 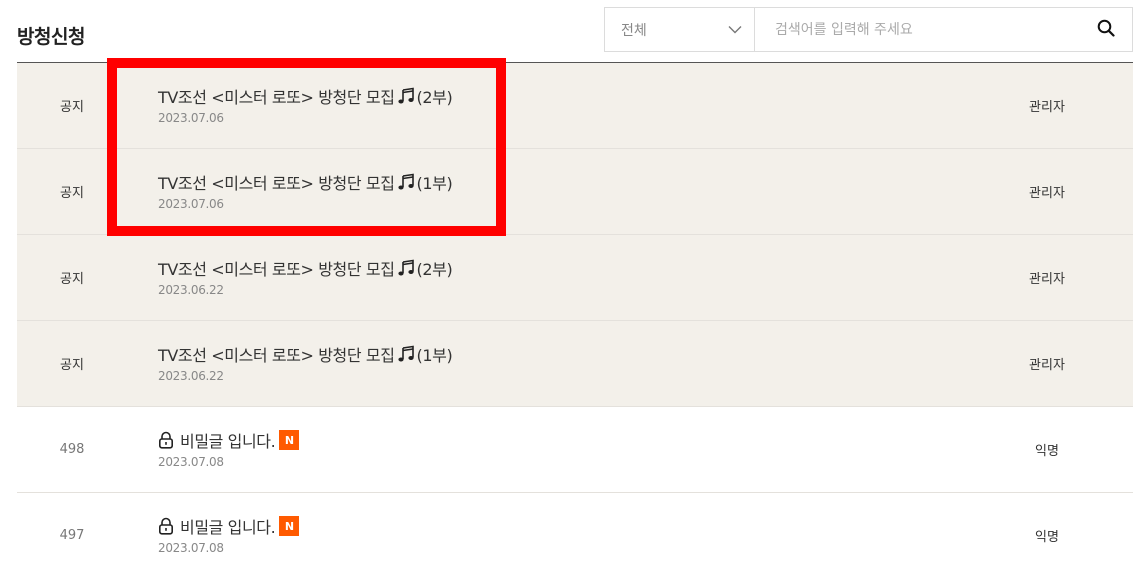 I want to click on search-icon, so click(x=1106, y=29).